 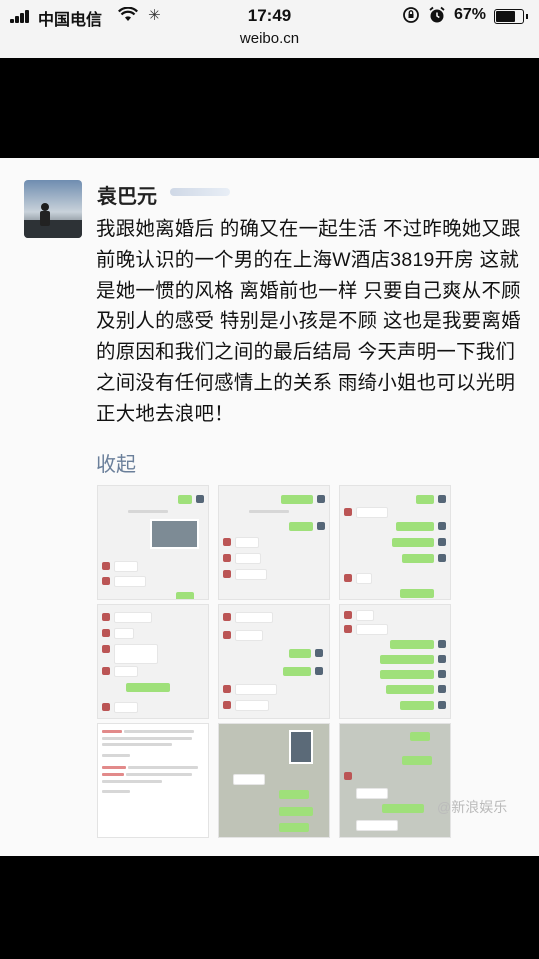 I want to click on alarm-icon, so click(x=437, y=17).